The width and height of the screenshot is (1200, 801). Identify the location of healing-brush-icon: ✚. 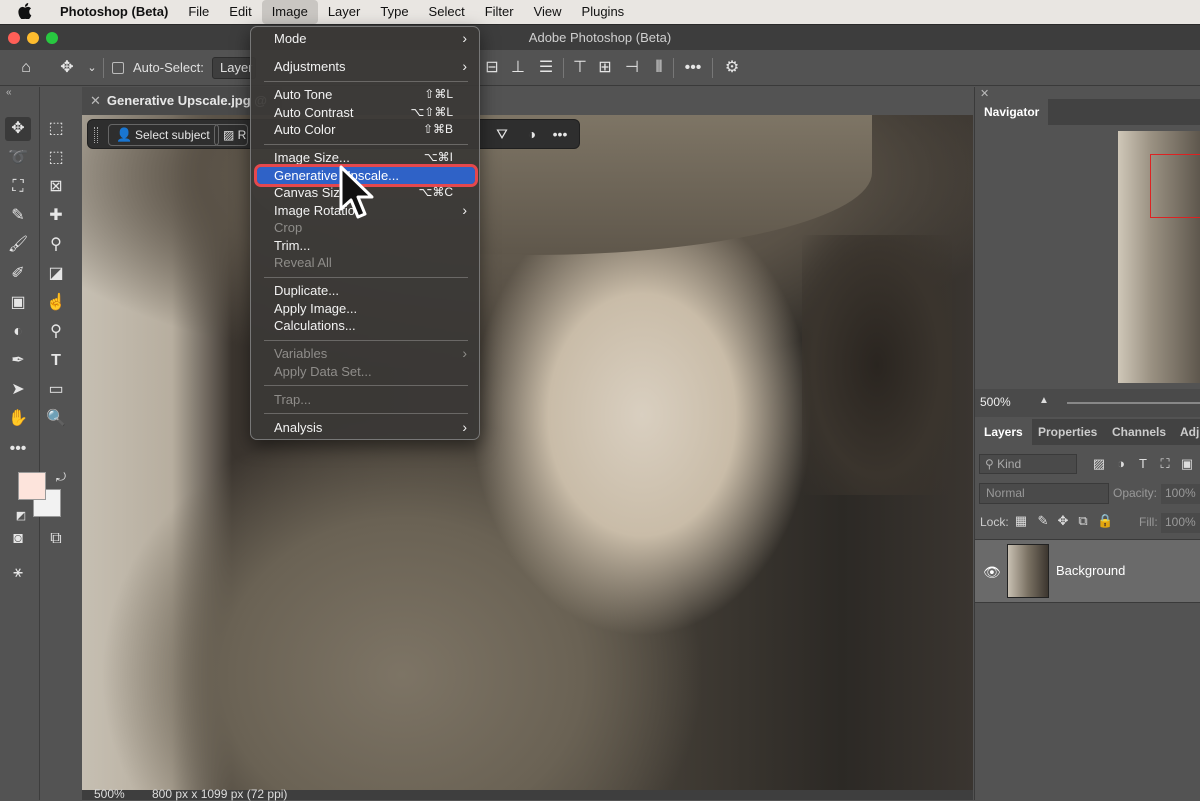
(56, 216).